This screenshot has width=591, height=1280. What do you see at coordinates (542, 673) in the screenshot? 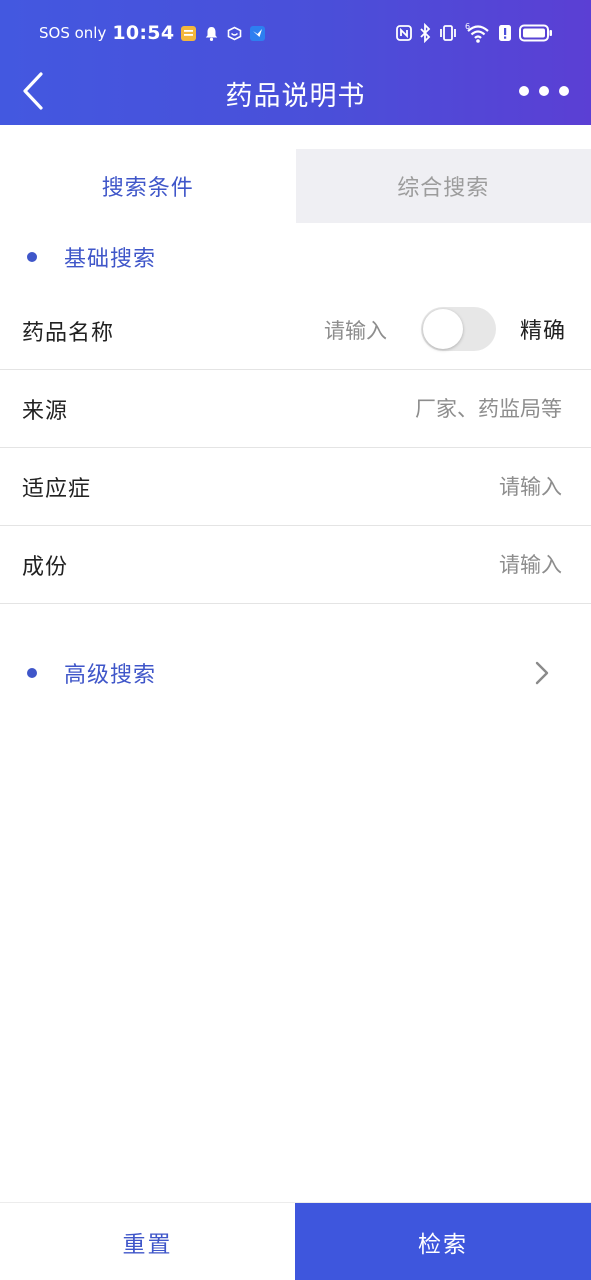
I see `chevron-right-icon` at bounding box center [542, 673].